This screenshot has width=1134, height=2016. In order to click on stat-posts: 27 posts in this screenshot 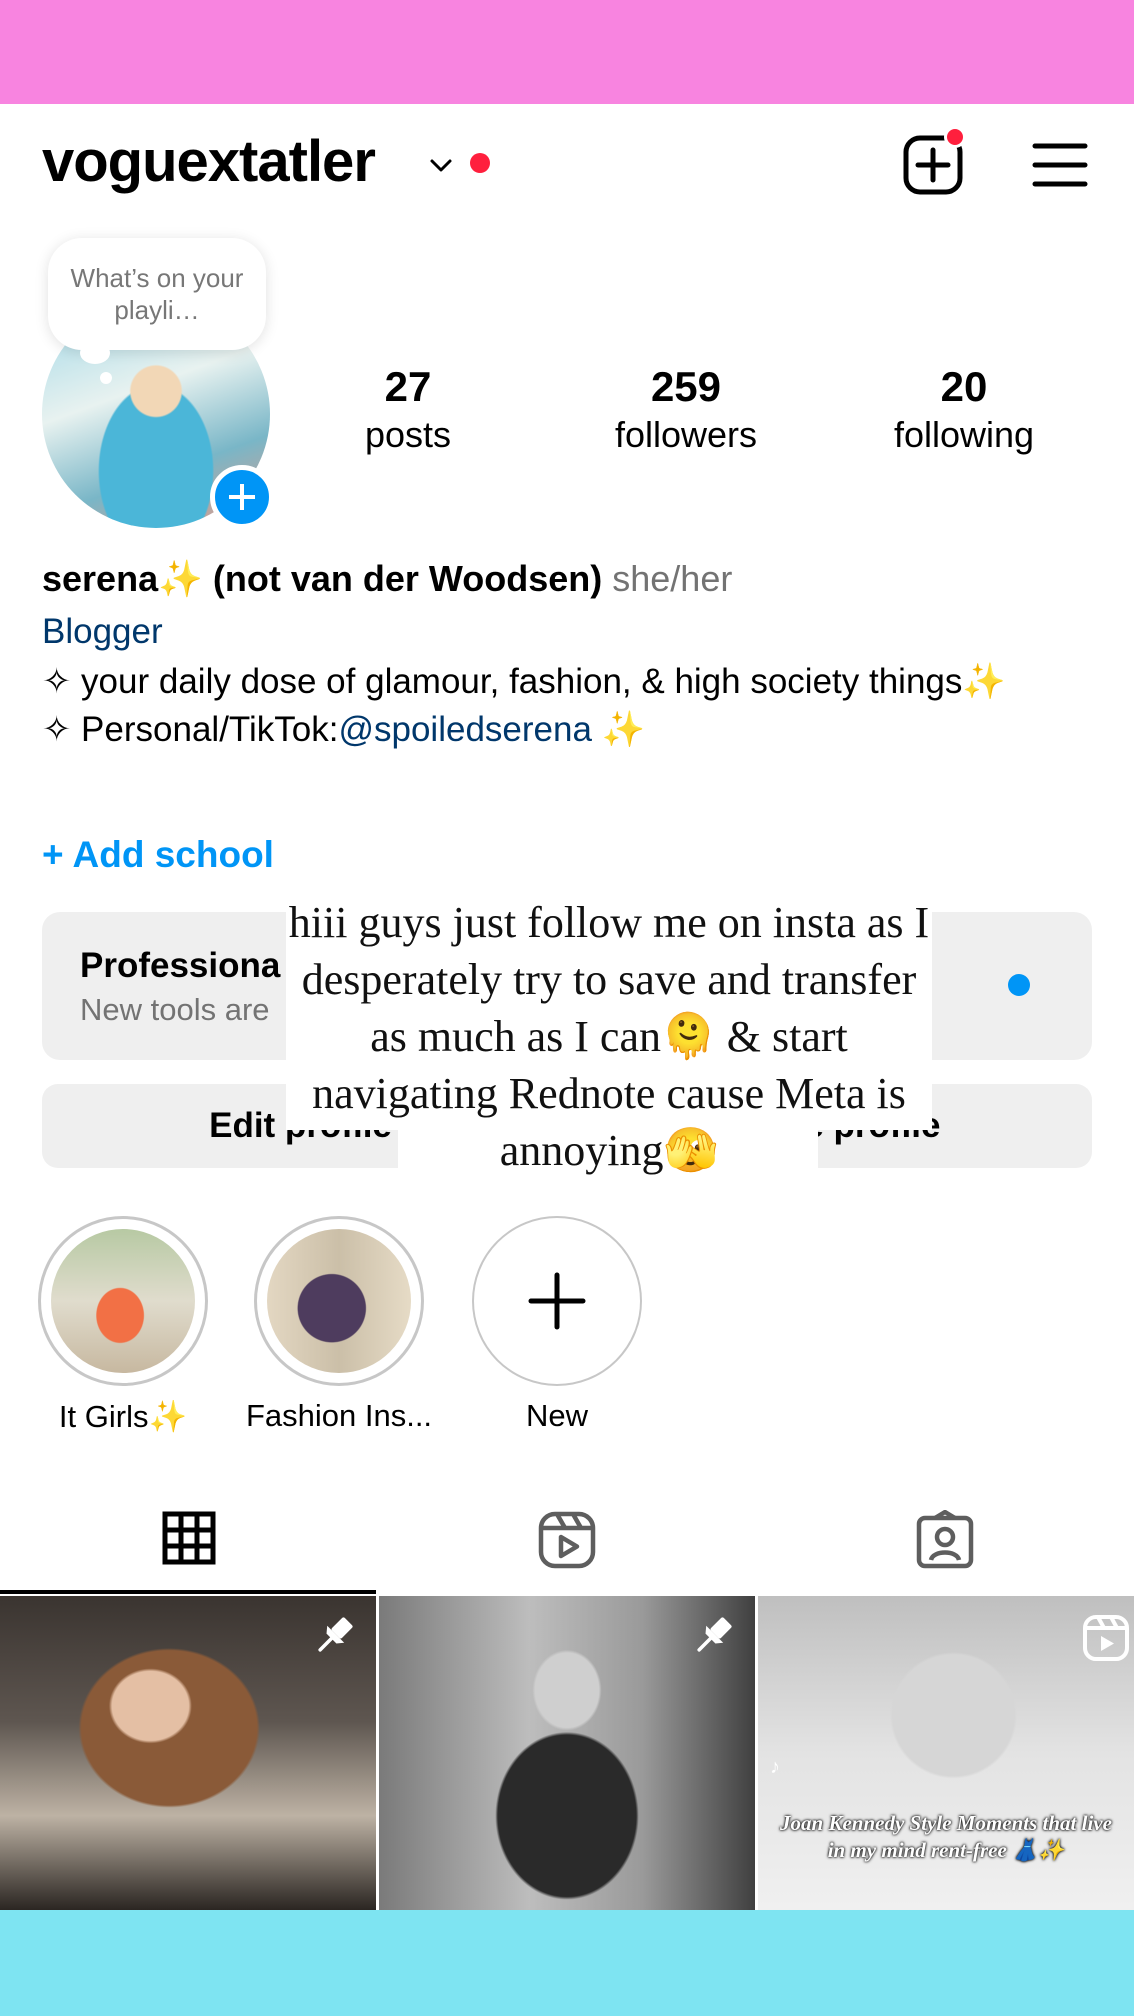, I will do `click(408, 410)`.